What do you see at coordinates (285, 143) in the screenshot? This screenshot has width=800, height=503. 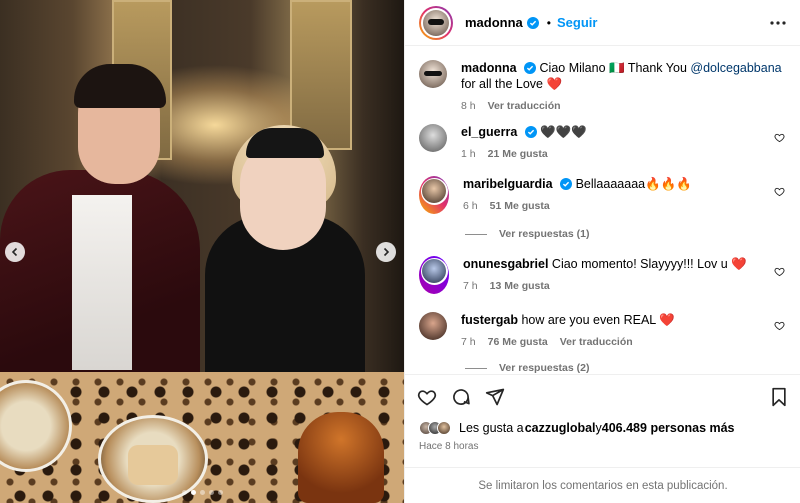 I see `photo-person-woman-veil` at bounding box center [285, 143].